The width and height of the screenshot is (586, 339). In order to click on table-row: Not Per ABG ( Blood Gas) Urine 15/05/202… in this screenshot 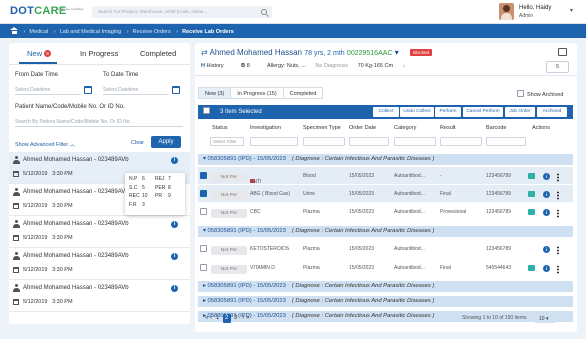, I will do `click(385, 193)`.